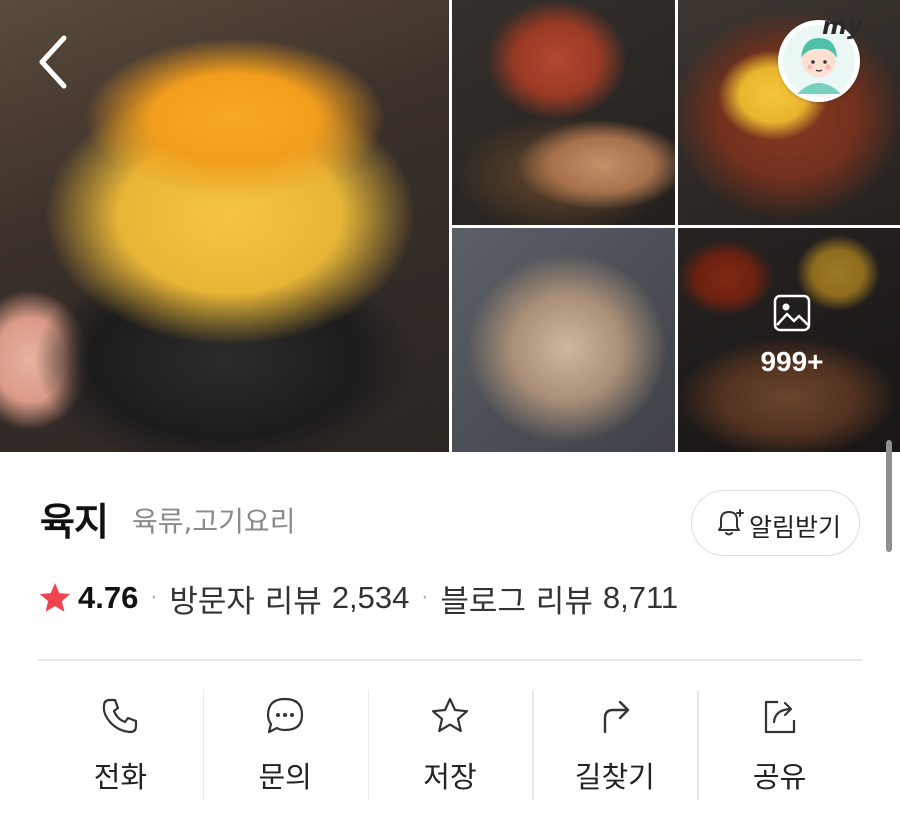 The width and height of the screenshot is (900, 824). What do you see at coordinates (842, 26) in the screenshot?
I see `my-badge: my` at bounding box center [842, 26].